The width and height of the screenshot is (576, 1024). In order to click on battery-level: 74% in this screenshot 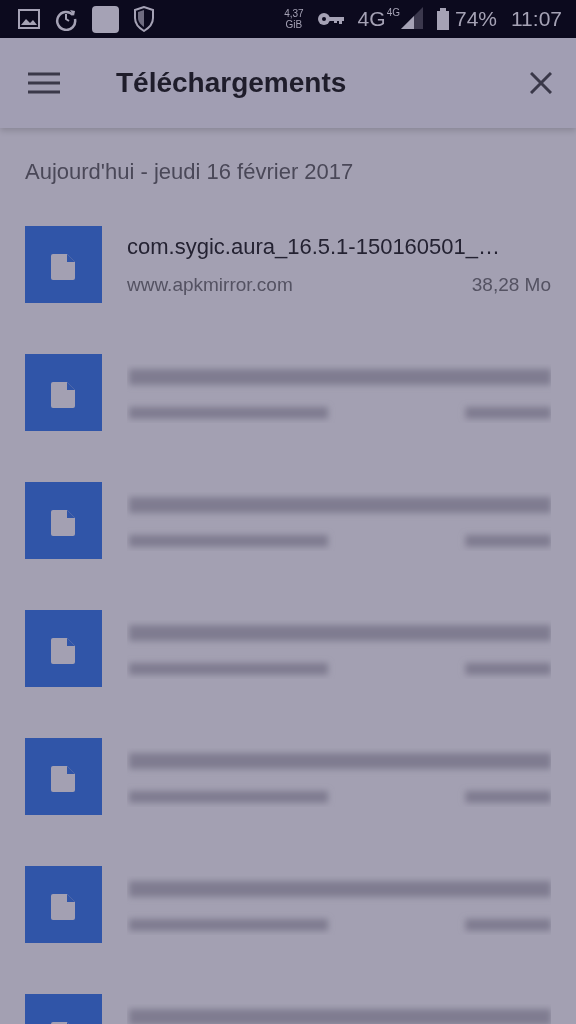, I will do `click(475, 19)`.